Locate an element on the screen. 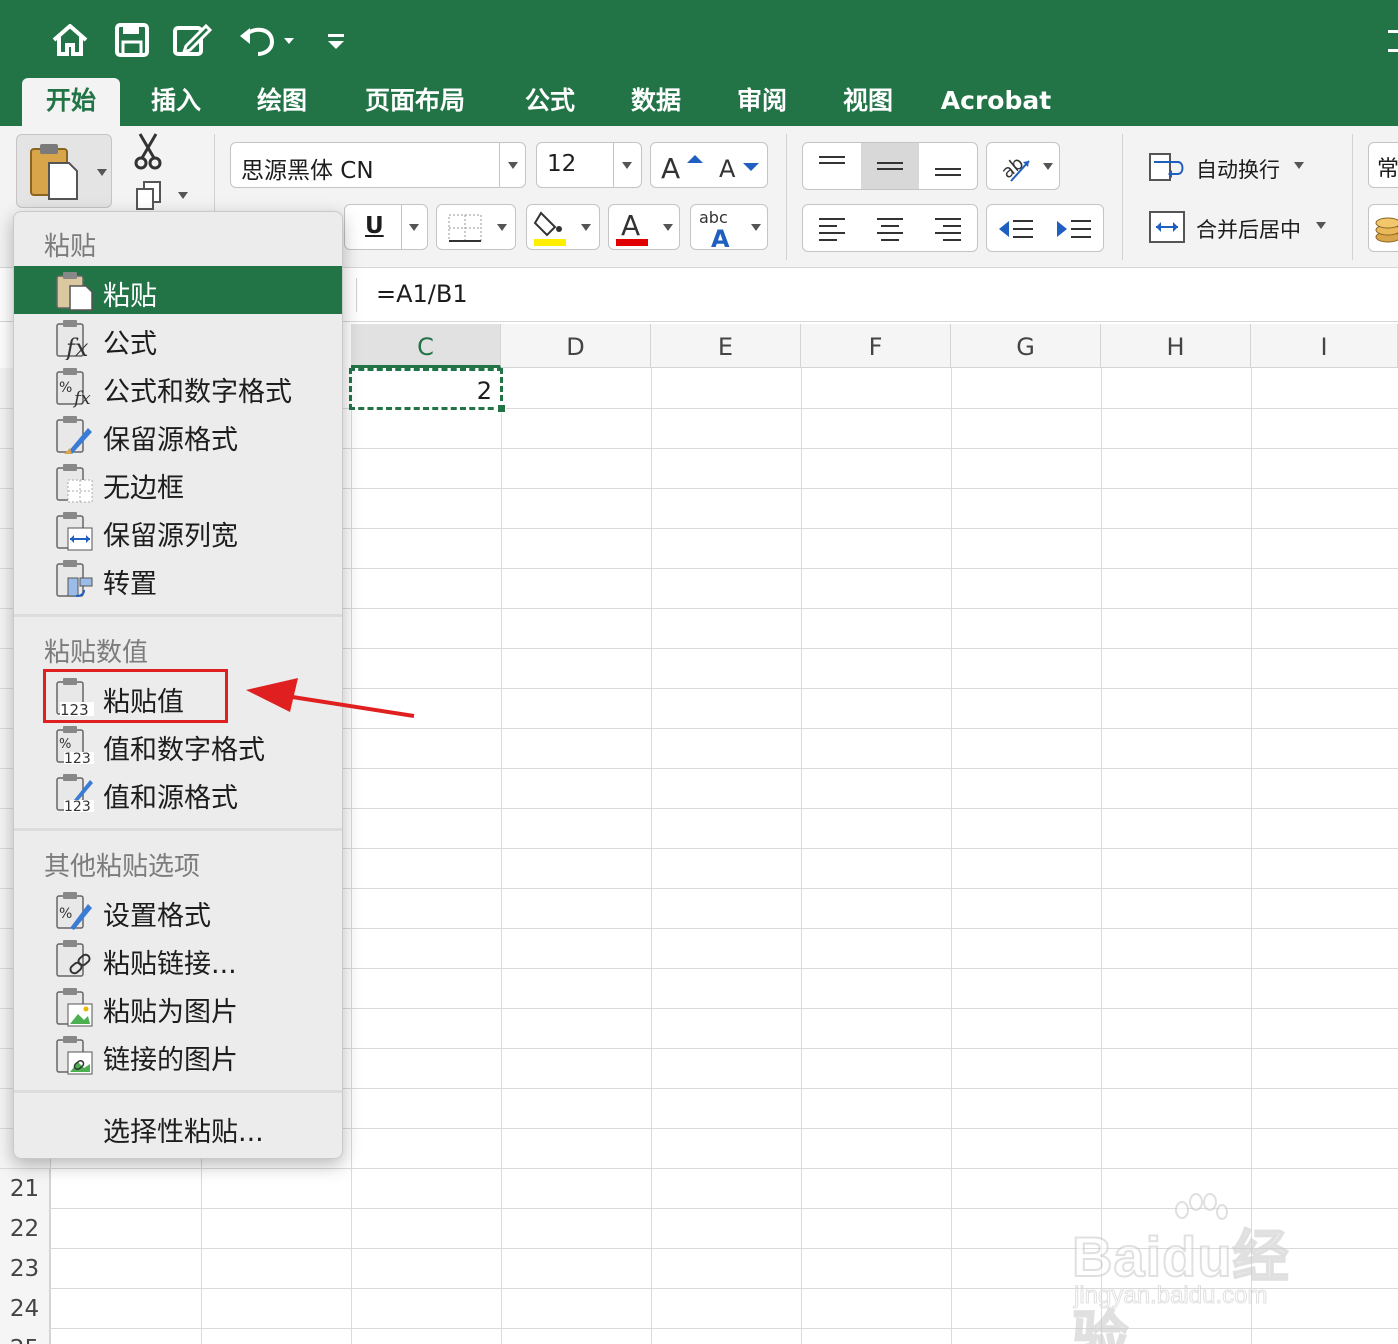  column-header-f: F is located at coordinates (876, 346).